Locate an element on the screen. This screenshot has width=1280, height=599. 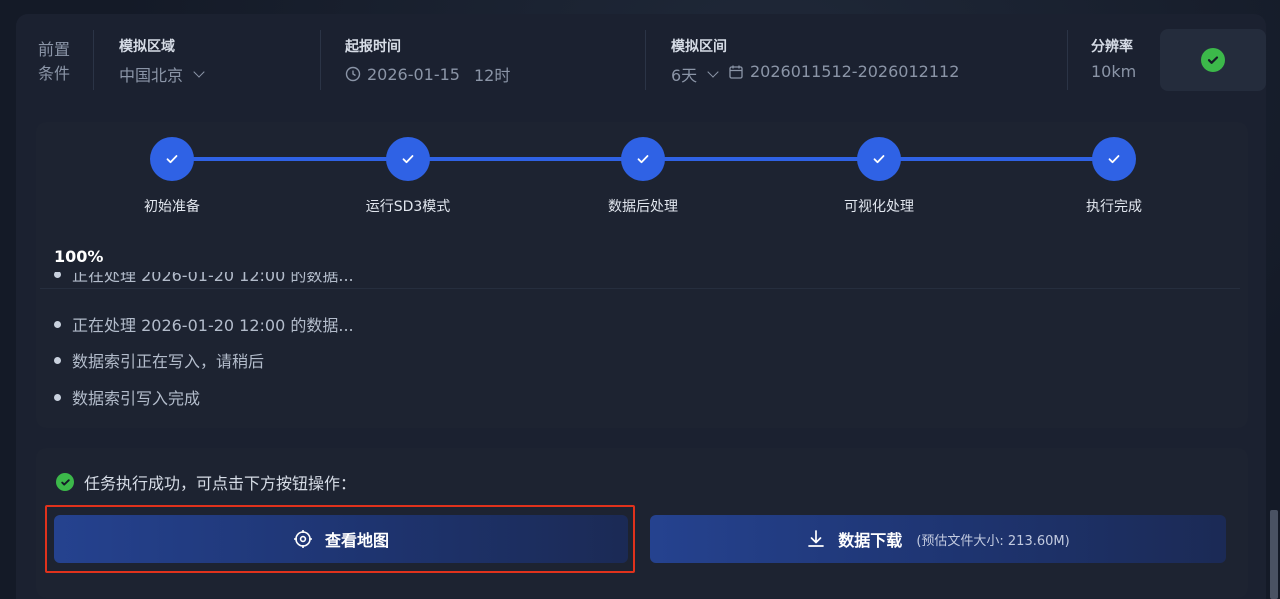
start-time-label: 起报时间 is located at coordinates (373, 47).